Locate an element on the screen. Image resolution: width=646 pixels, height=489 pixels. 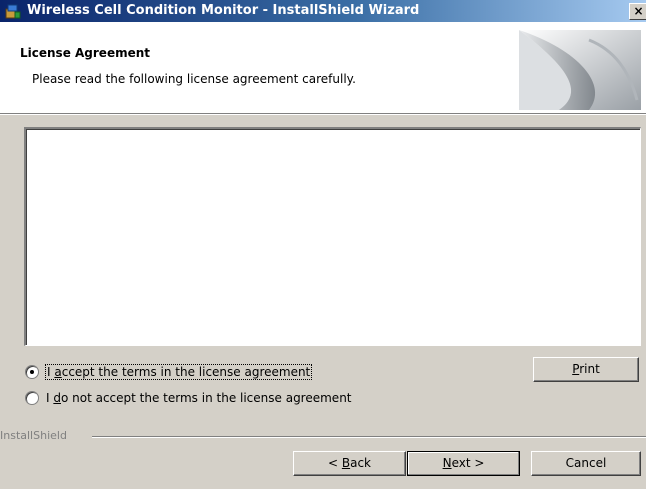
decline-radio-button is located at coordinates (32, 398).